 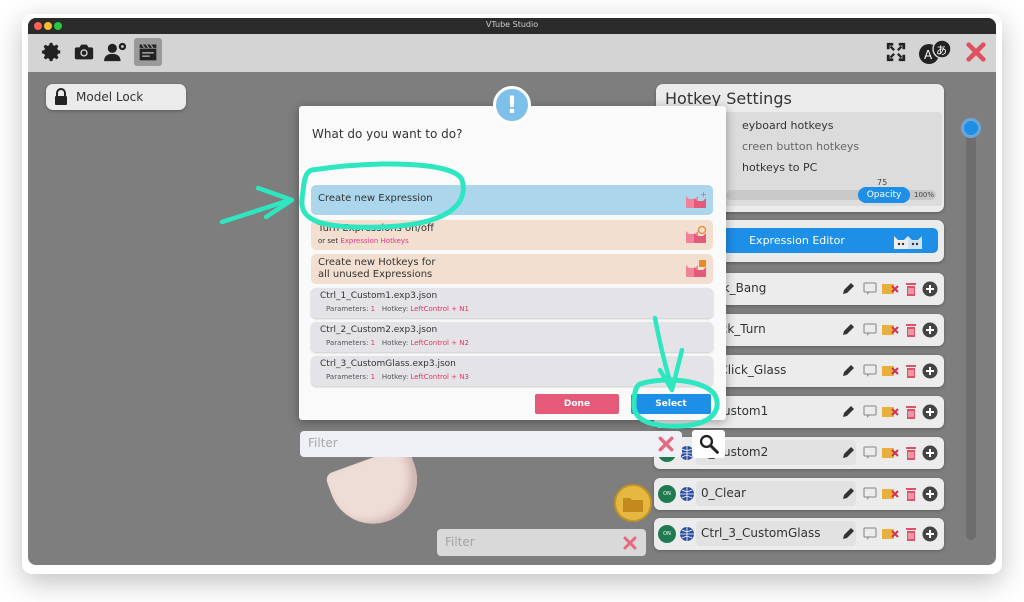 What do you see at coordinates (382, 195) in the screenshot?
I see `annotation-circle-create-expression` at bounding box center [382, 195].